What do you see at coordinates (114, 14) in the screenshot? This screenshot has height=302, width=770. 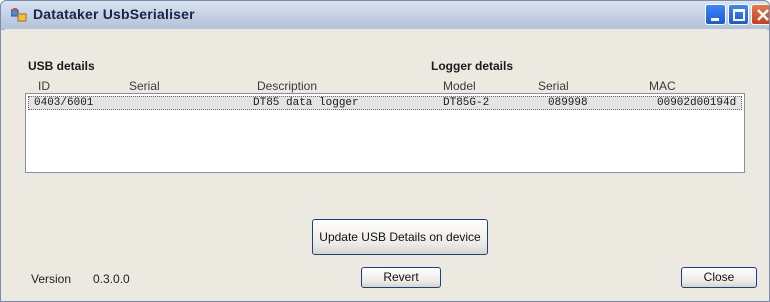 I see `window-title: Datataker UsbSerialiser` at bounding box center [114, 14].